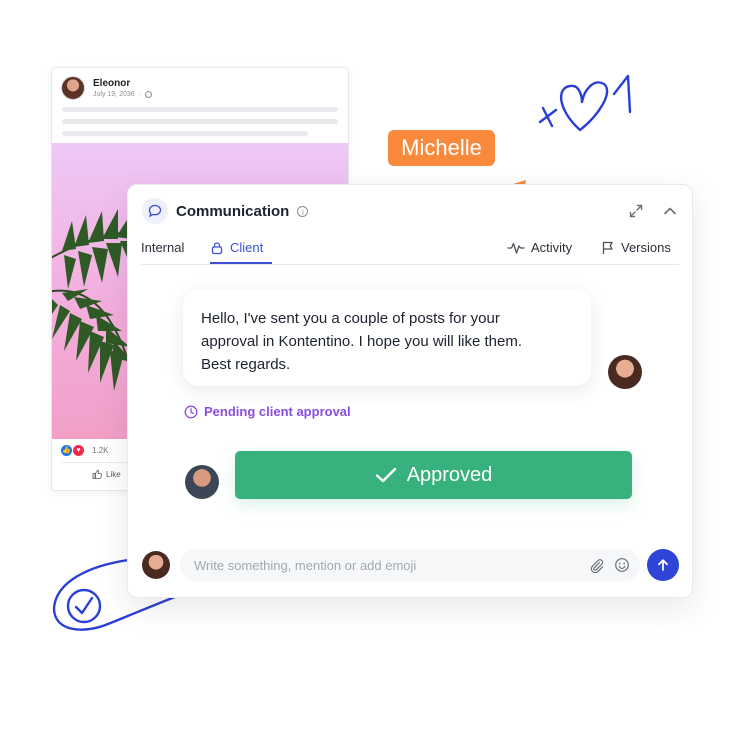  What do you see at coordinates (596, 565) in the screenshot?
I see `paperclip-icon` at bounding box center [596, 565].